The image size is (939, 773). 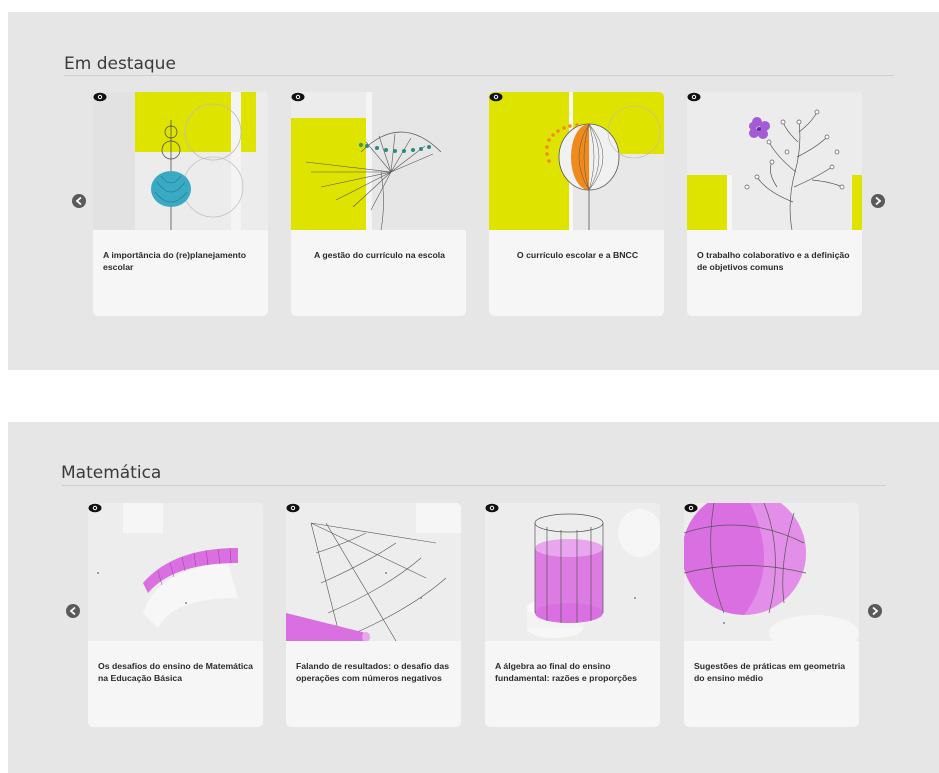 I want to click on section-title: Em destaque, so click(x=120, y=64).